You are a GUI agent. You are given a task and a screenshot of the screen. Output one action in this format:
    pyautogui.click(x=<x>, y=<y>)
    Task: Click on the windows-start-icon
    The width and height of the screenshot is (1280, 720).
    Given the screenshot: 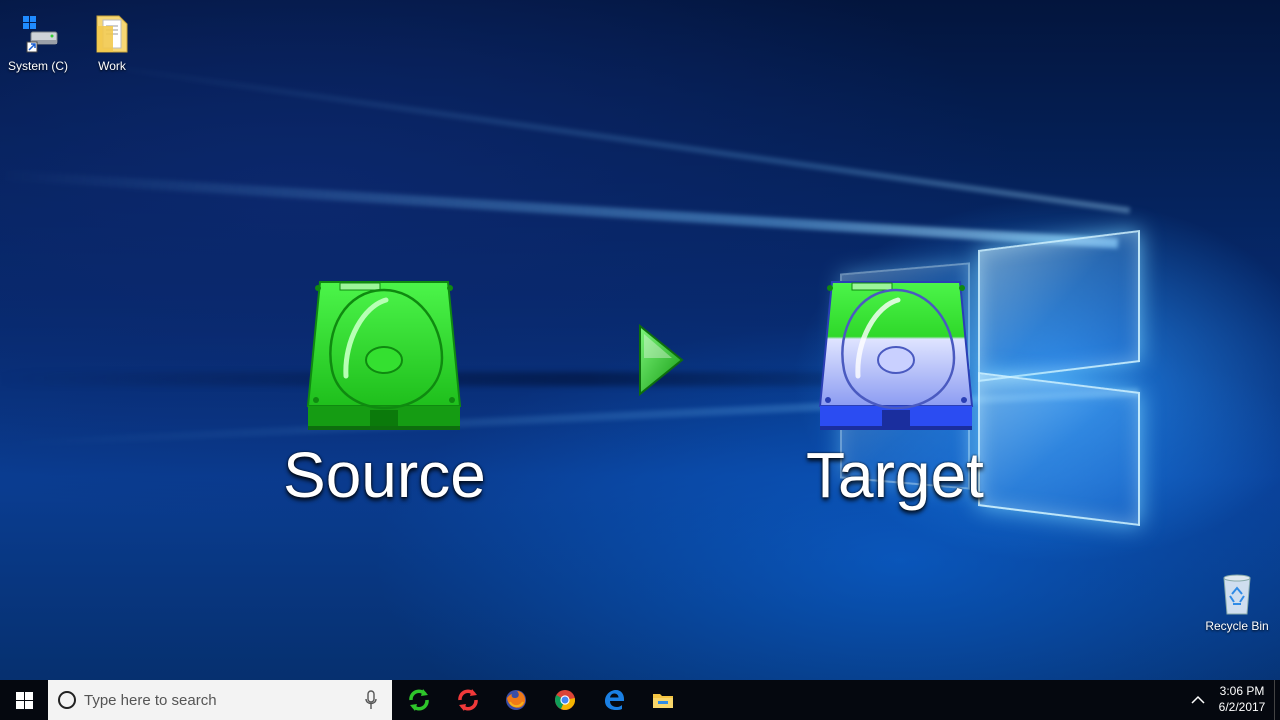 What is the action you would take?
    pyautogui.click(x=24, y=700)
    